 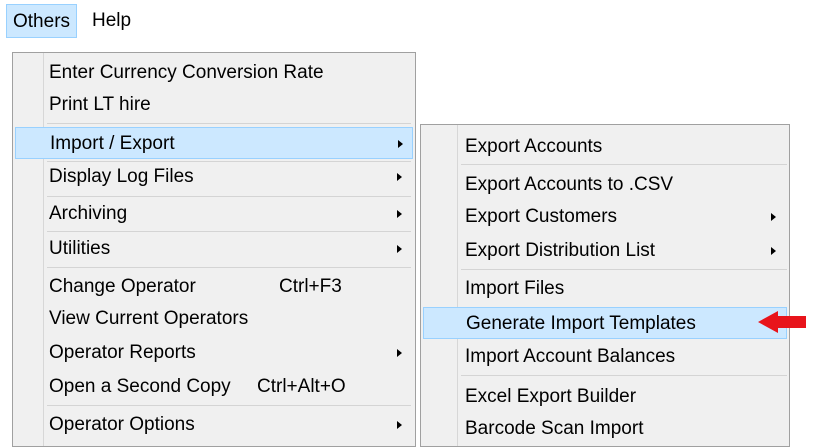 I want to click on menu-item-generate-import-templates: Generate Import Templates, so click(x=605, y=323).